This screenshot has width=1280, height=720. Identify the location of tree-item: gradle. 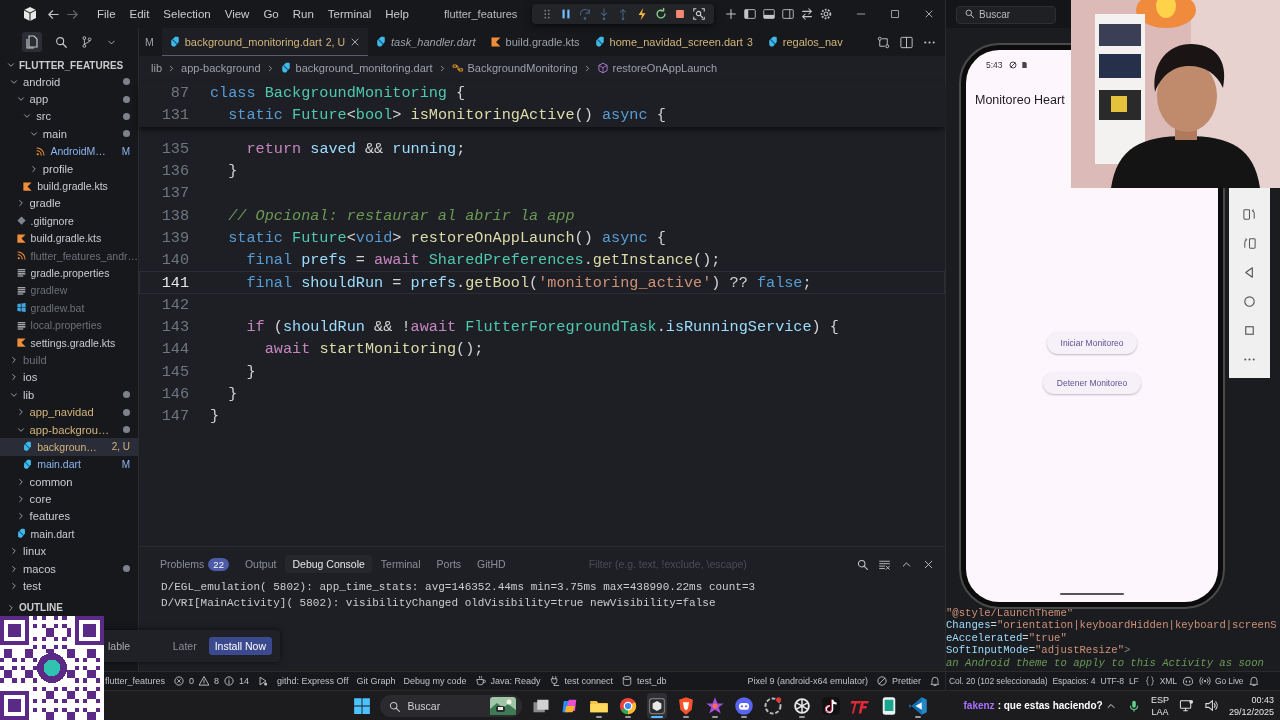
(69, 203).